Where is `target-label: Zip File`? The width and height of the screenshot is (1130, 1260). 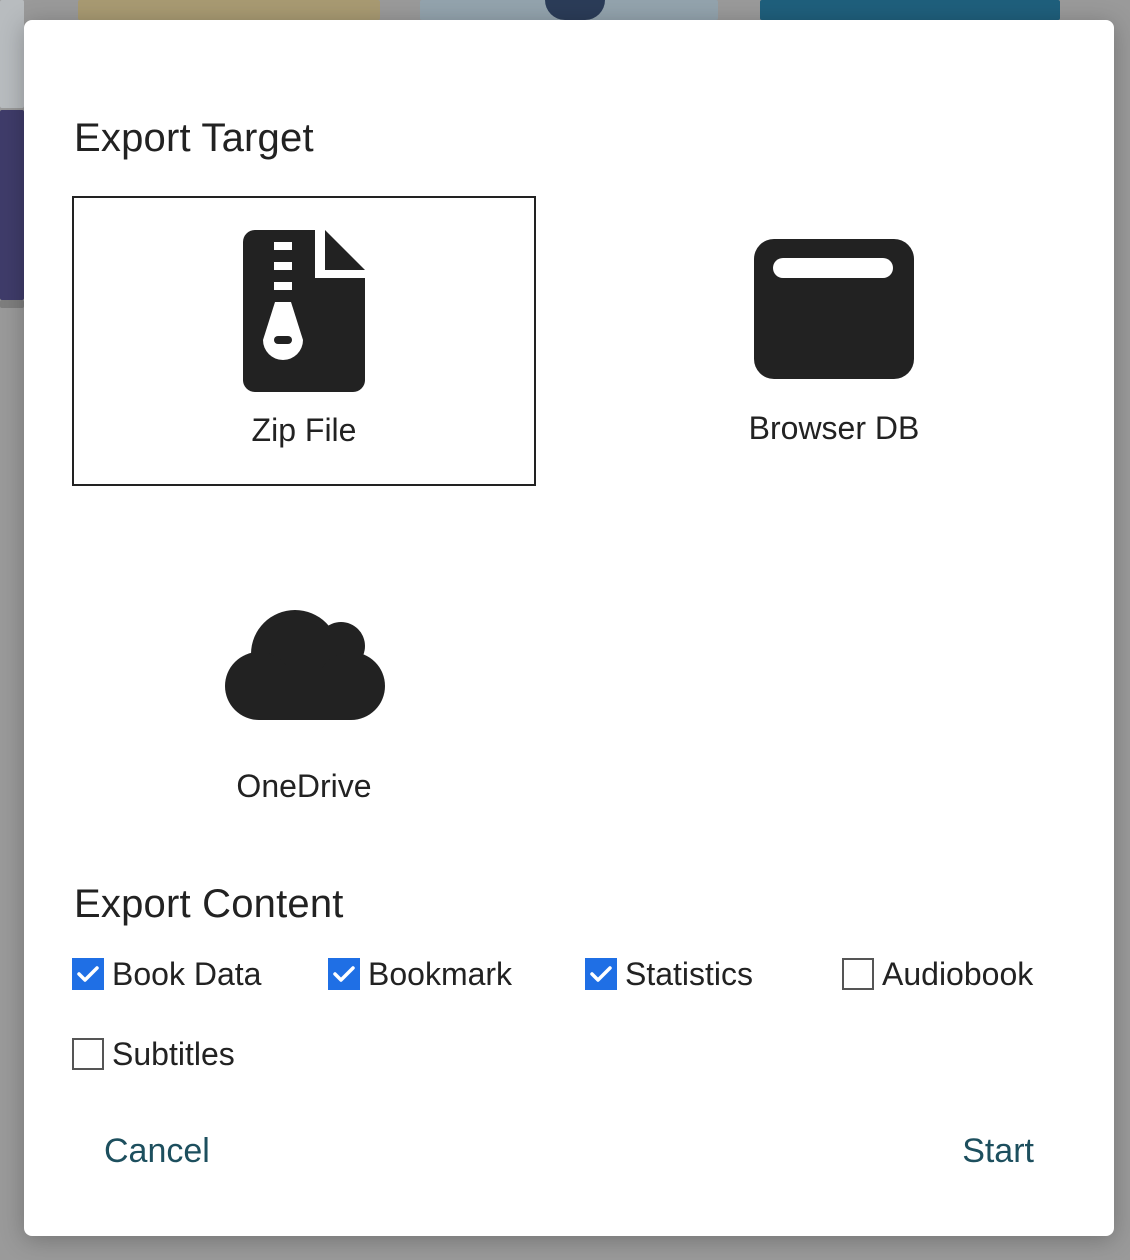
target-label: Zip File is located at coordinates (304, 430).